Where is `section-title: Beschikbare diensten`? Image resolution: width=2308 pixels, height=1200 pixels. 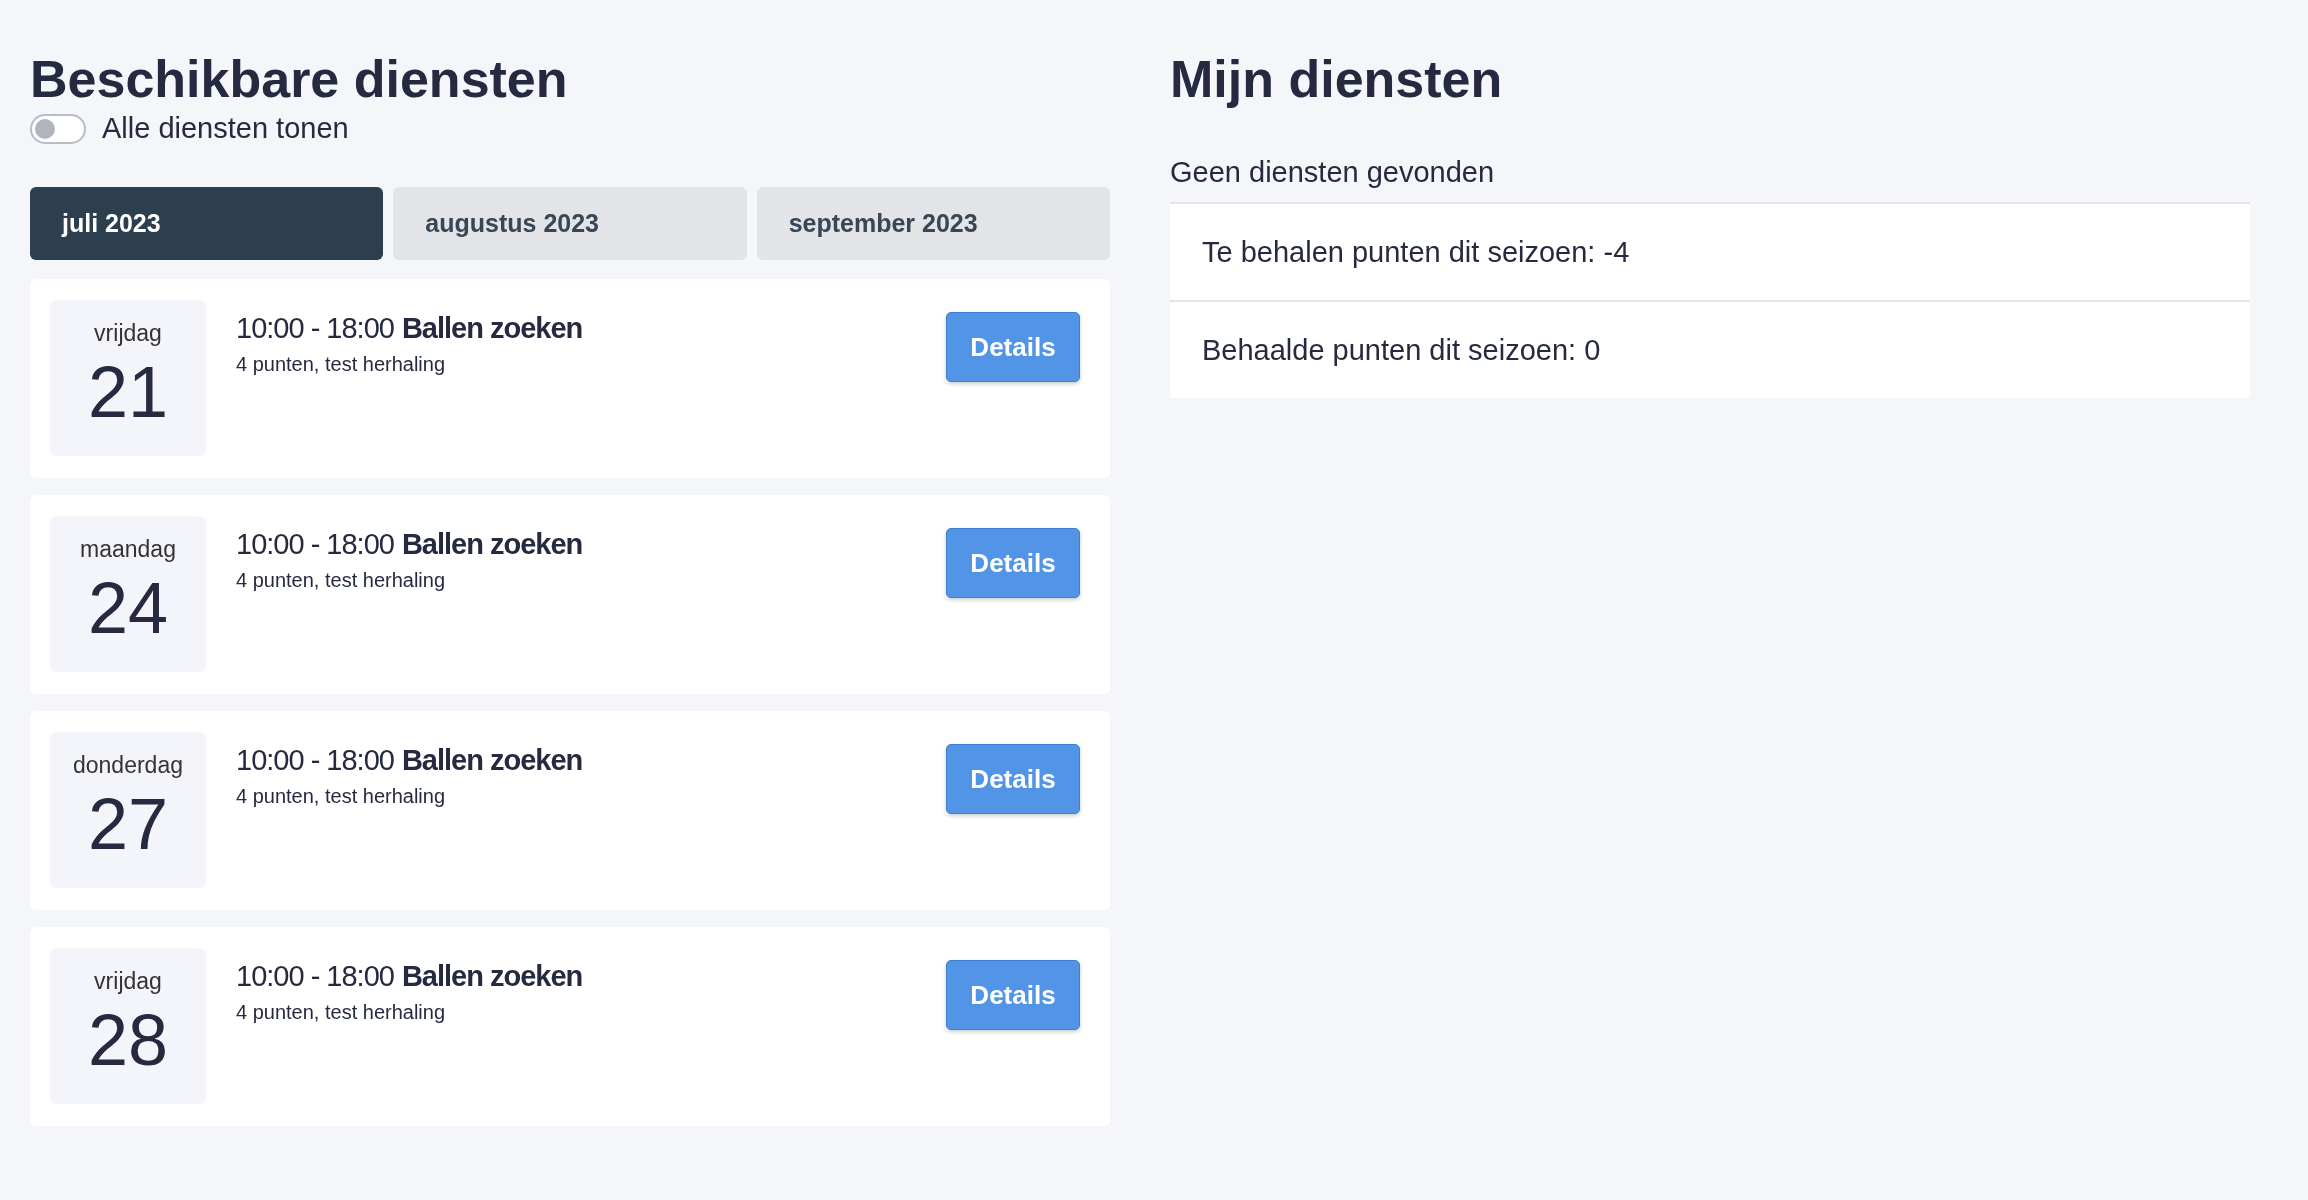 section-title: Beschikbare diensten is located at coordinates (299, 79).